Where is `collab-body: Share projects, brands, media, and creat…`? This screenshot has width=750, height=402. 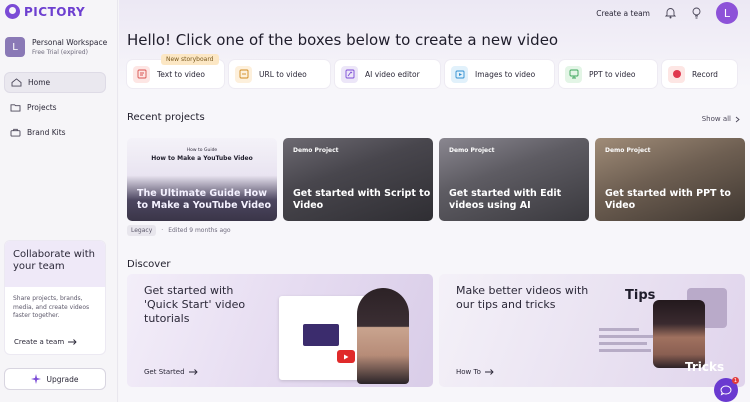
collab-body: Share projects, brands, media, and creat… is located at coordinates (51, 307).